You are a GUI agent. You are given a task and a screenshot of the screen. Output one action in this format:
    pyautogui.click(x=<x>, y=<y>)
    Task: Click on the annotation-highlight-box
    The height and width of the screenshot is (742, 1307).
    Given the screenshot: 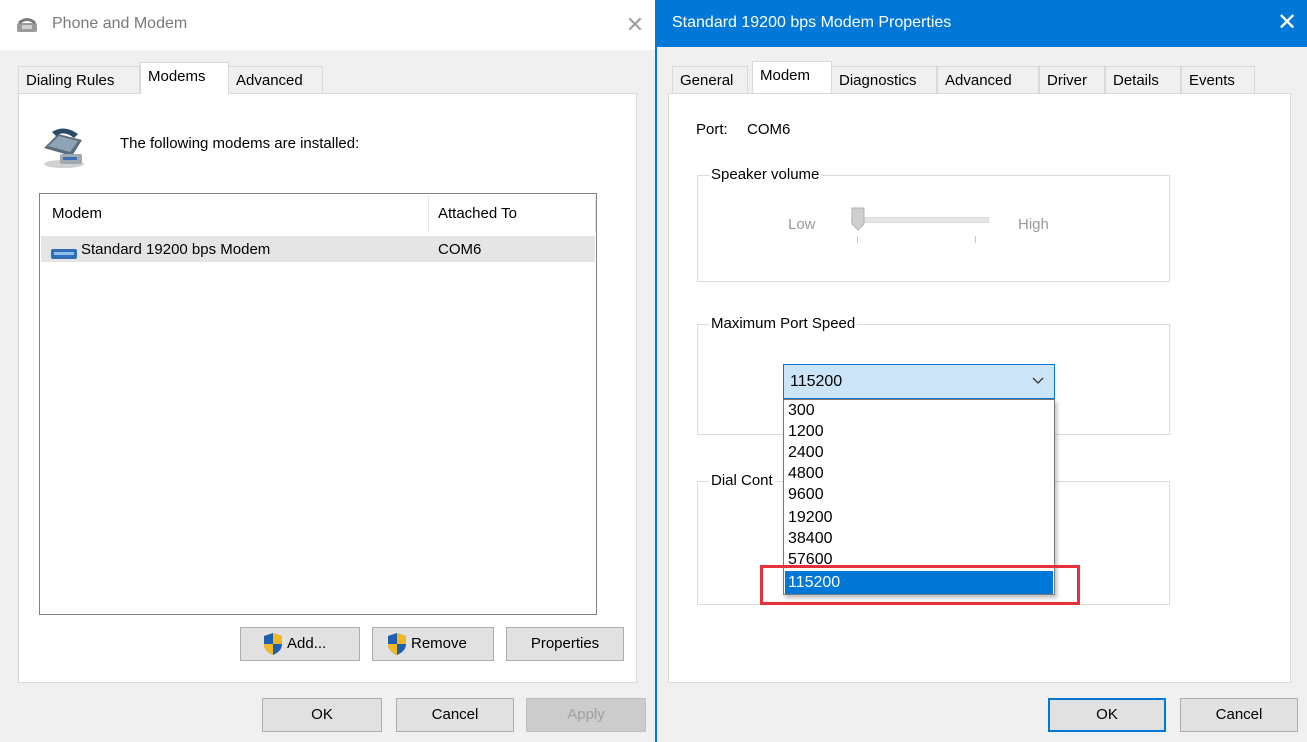 What is the action you would take?
    pyautogui.click(x=920, y=585)
    